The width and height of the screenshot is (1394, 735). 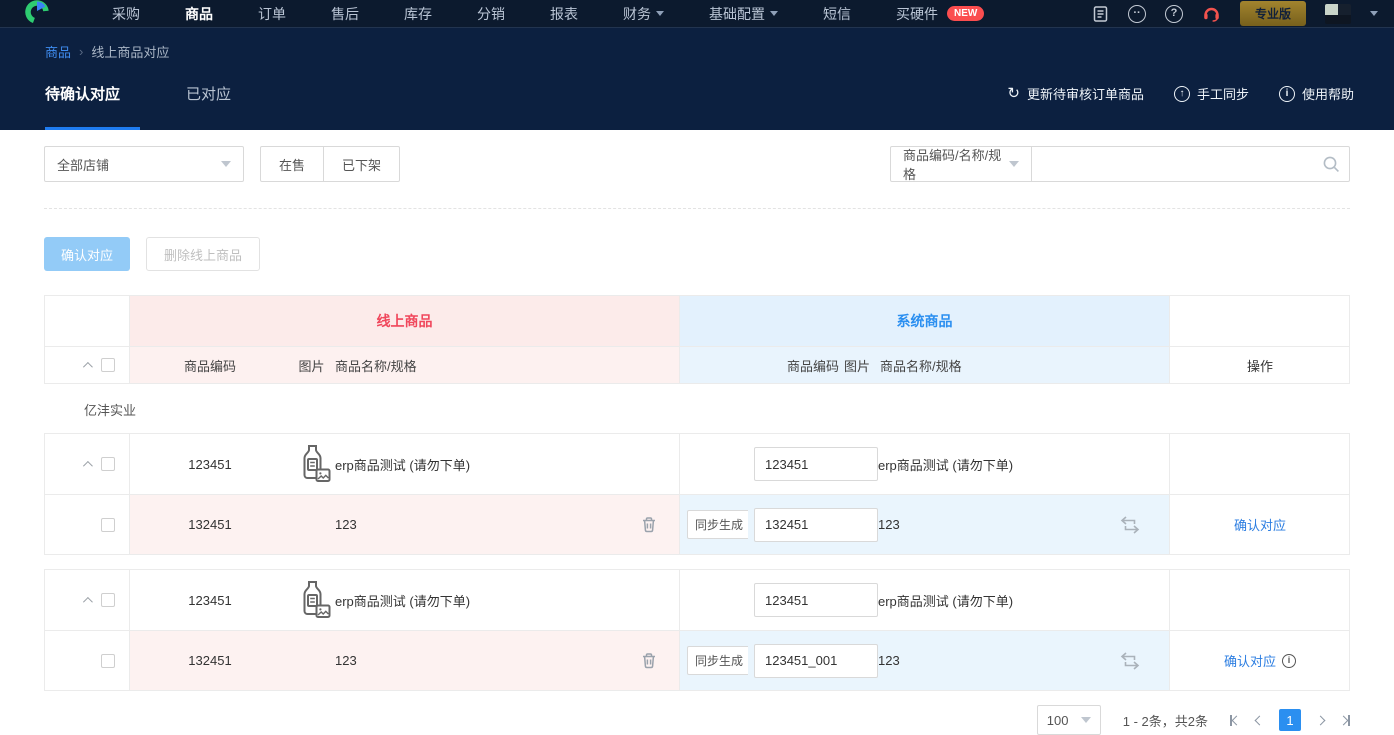 I want to click on nav-item-settings: 基础配置, so click(x=743, y=14).